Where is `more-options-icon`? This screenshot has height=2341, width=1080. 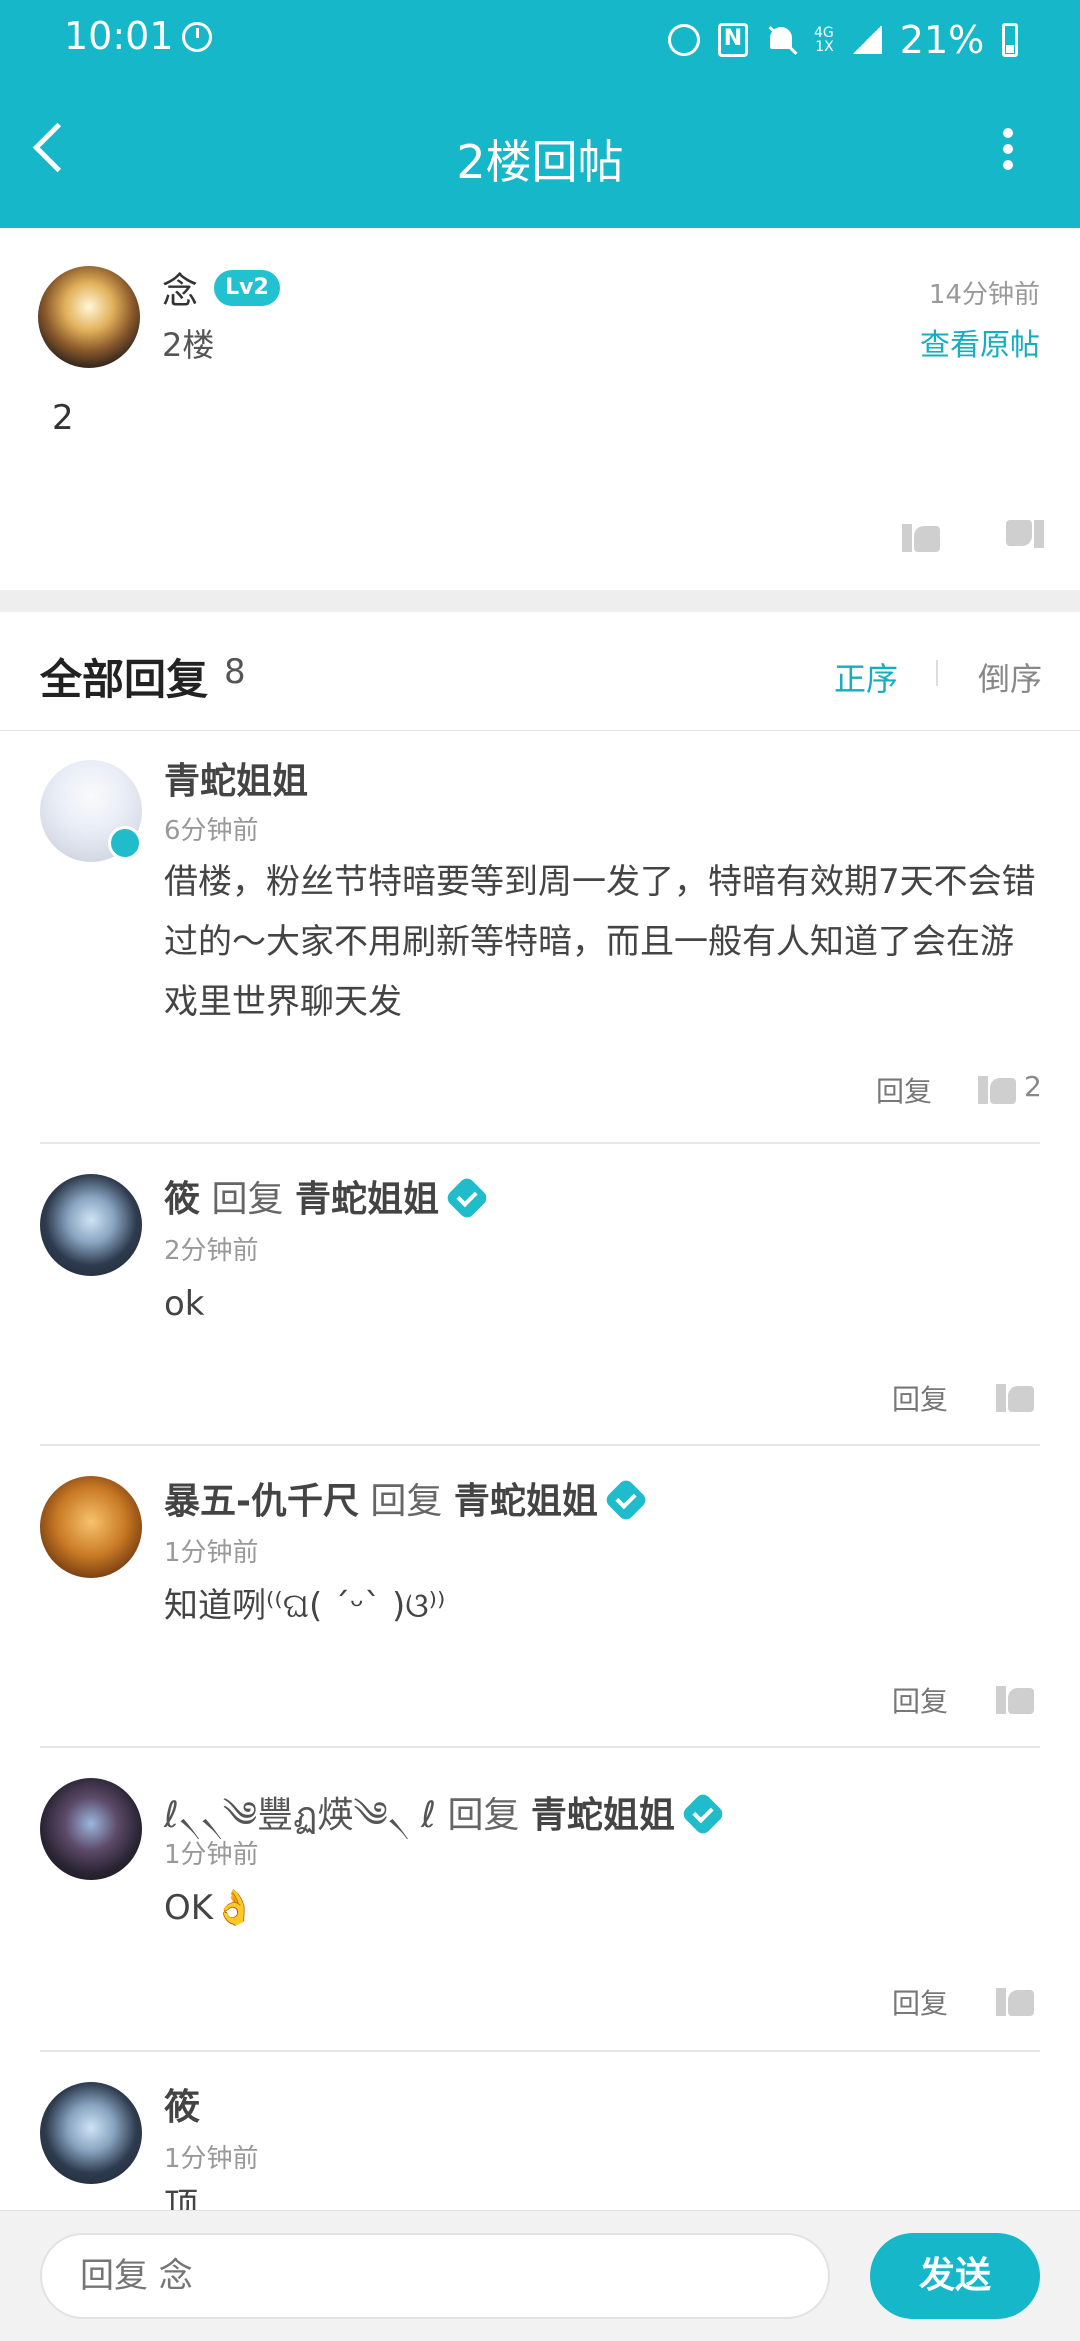 more-options-icon is located at coordinates (1008, 153).